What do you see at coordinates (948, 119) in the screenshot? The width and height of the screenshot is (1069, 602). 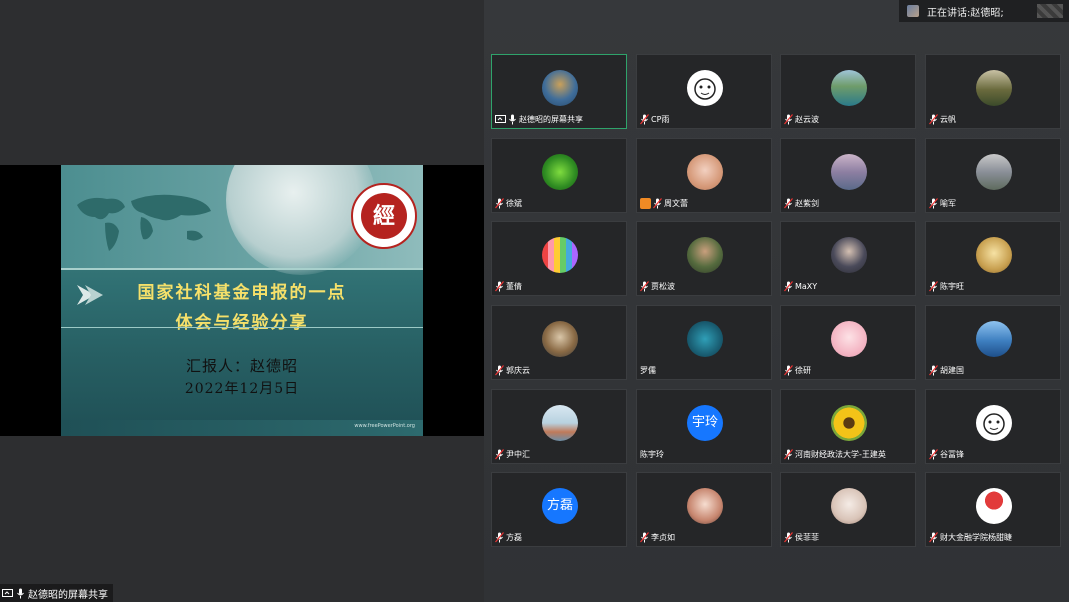 I see `participant-name: 云帆` at bounding box center [948, 119].